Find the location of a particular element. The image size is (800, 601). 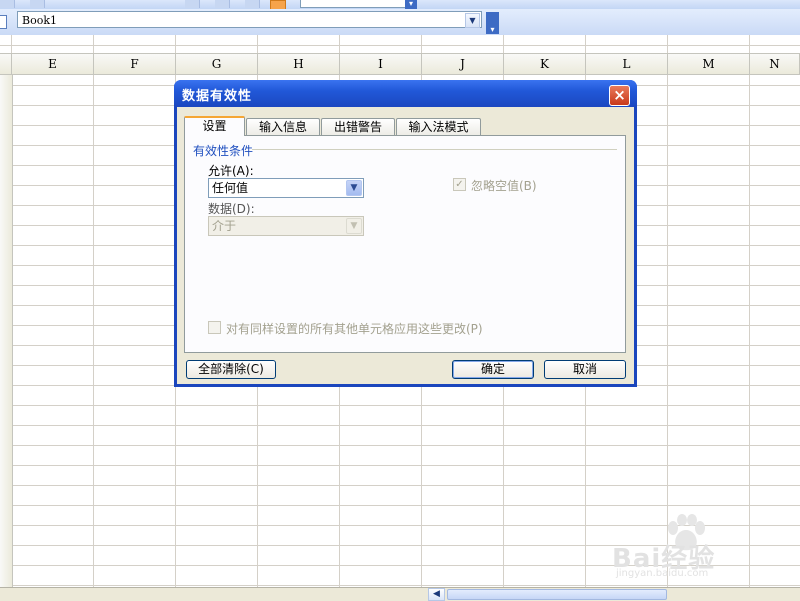

tab-ime-mode: 输入法模式 is located at coordinates (438, 127).